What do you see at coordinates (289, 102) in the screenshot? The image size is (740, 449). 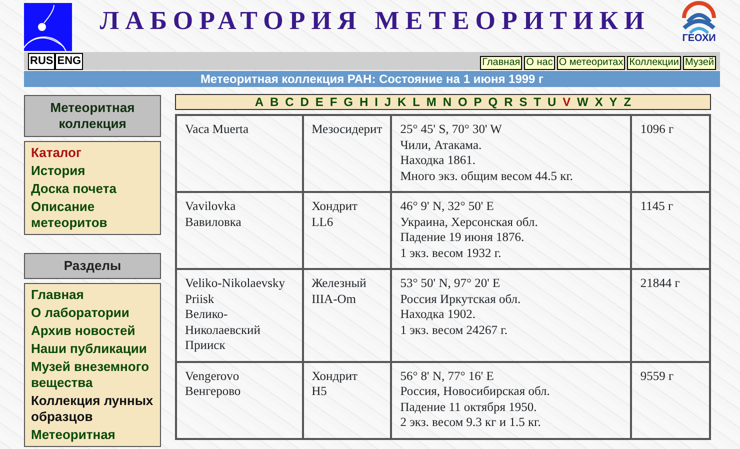 I see `letter-link: C` at bounding box center [289, 102].